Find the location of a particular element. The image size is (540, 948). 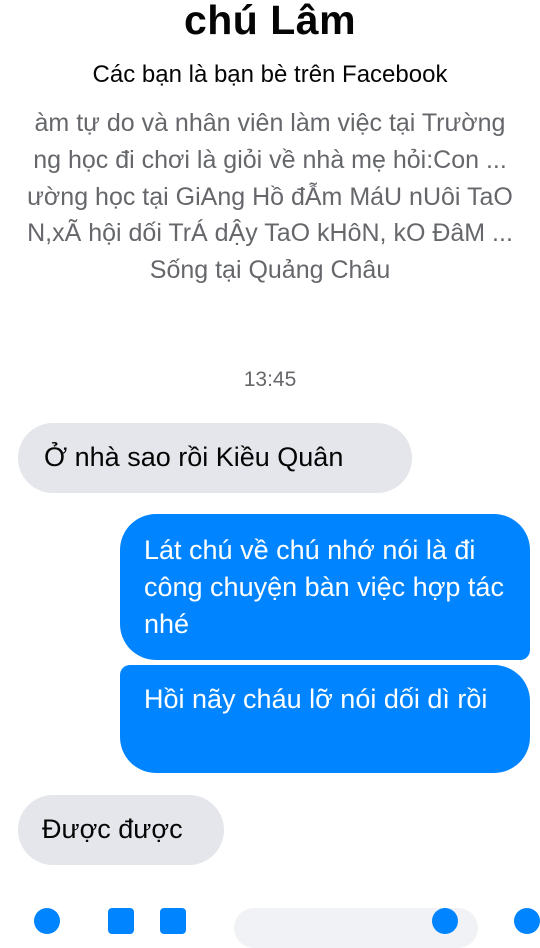

emoji-icon is located at coordinates (445, 921).